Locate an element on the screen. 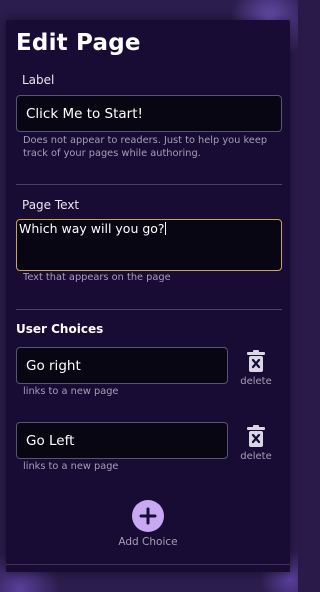 This screenshot has width=320, height=592. page-text-help-text: Text that appears on the page is located at coordinates (97, 277).